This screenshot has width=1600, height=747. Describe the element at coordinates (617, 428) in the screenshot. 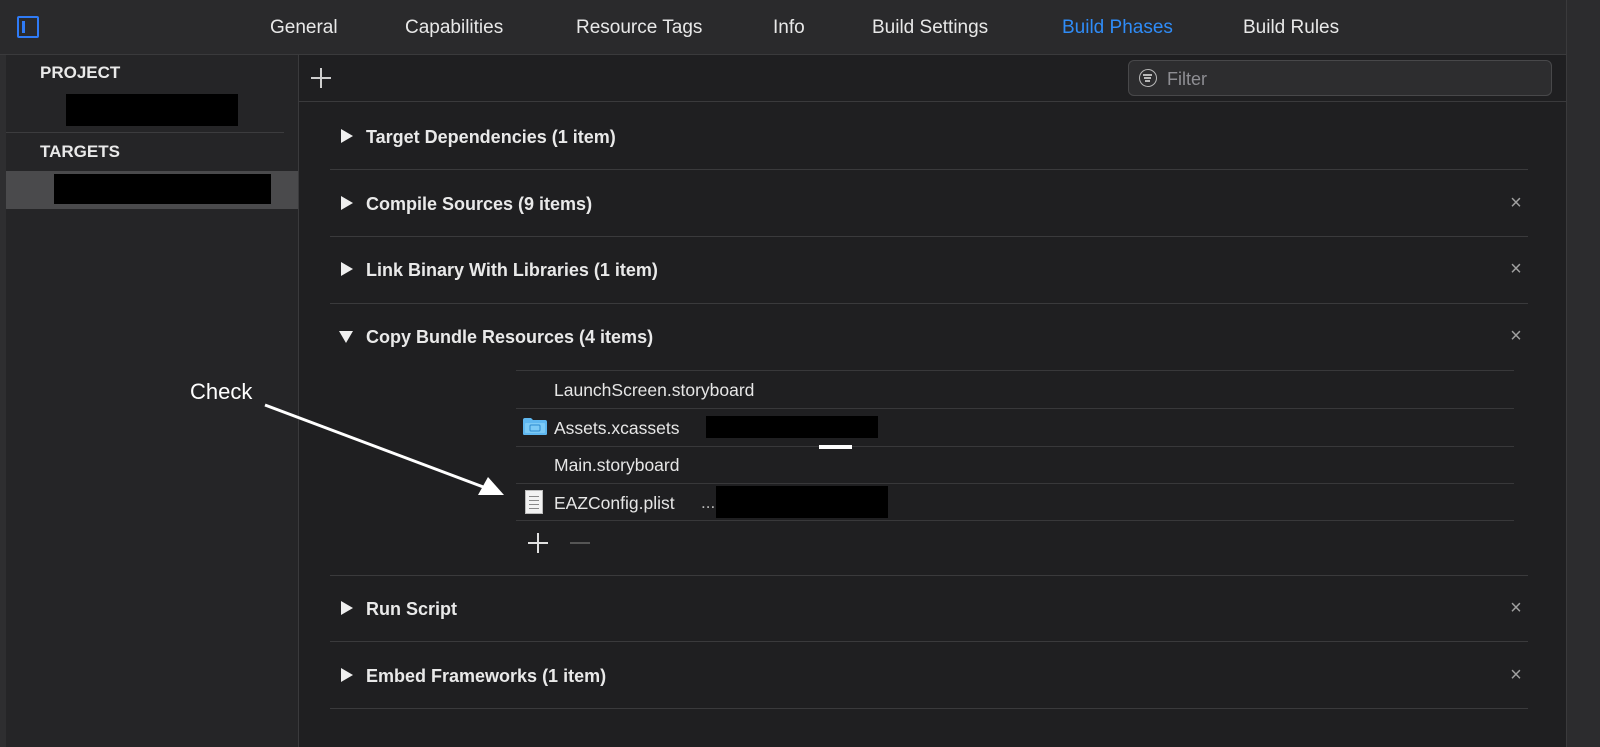

I see `file-name-assets: Assets.xcassets` at that location.